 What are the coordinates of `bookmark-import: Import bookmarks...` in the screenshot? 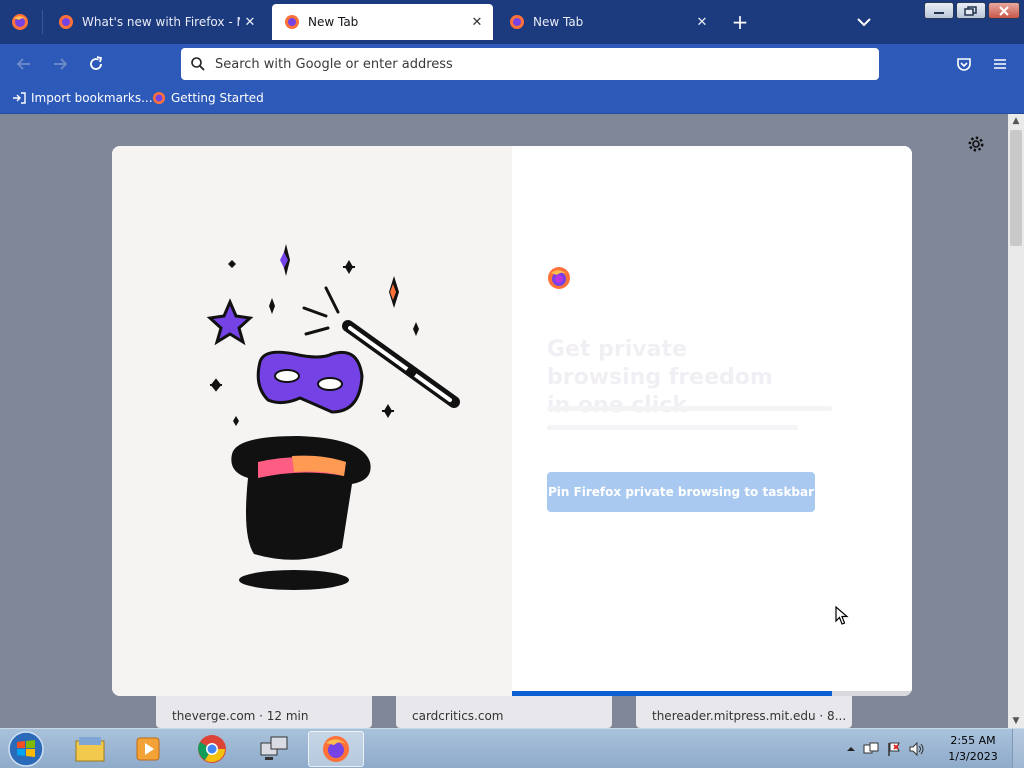 It's located at (82, 98).